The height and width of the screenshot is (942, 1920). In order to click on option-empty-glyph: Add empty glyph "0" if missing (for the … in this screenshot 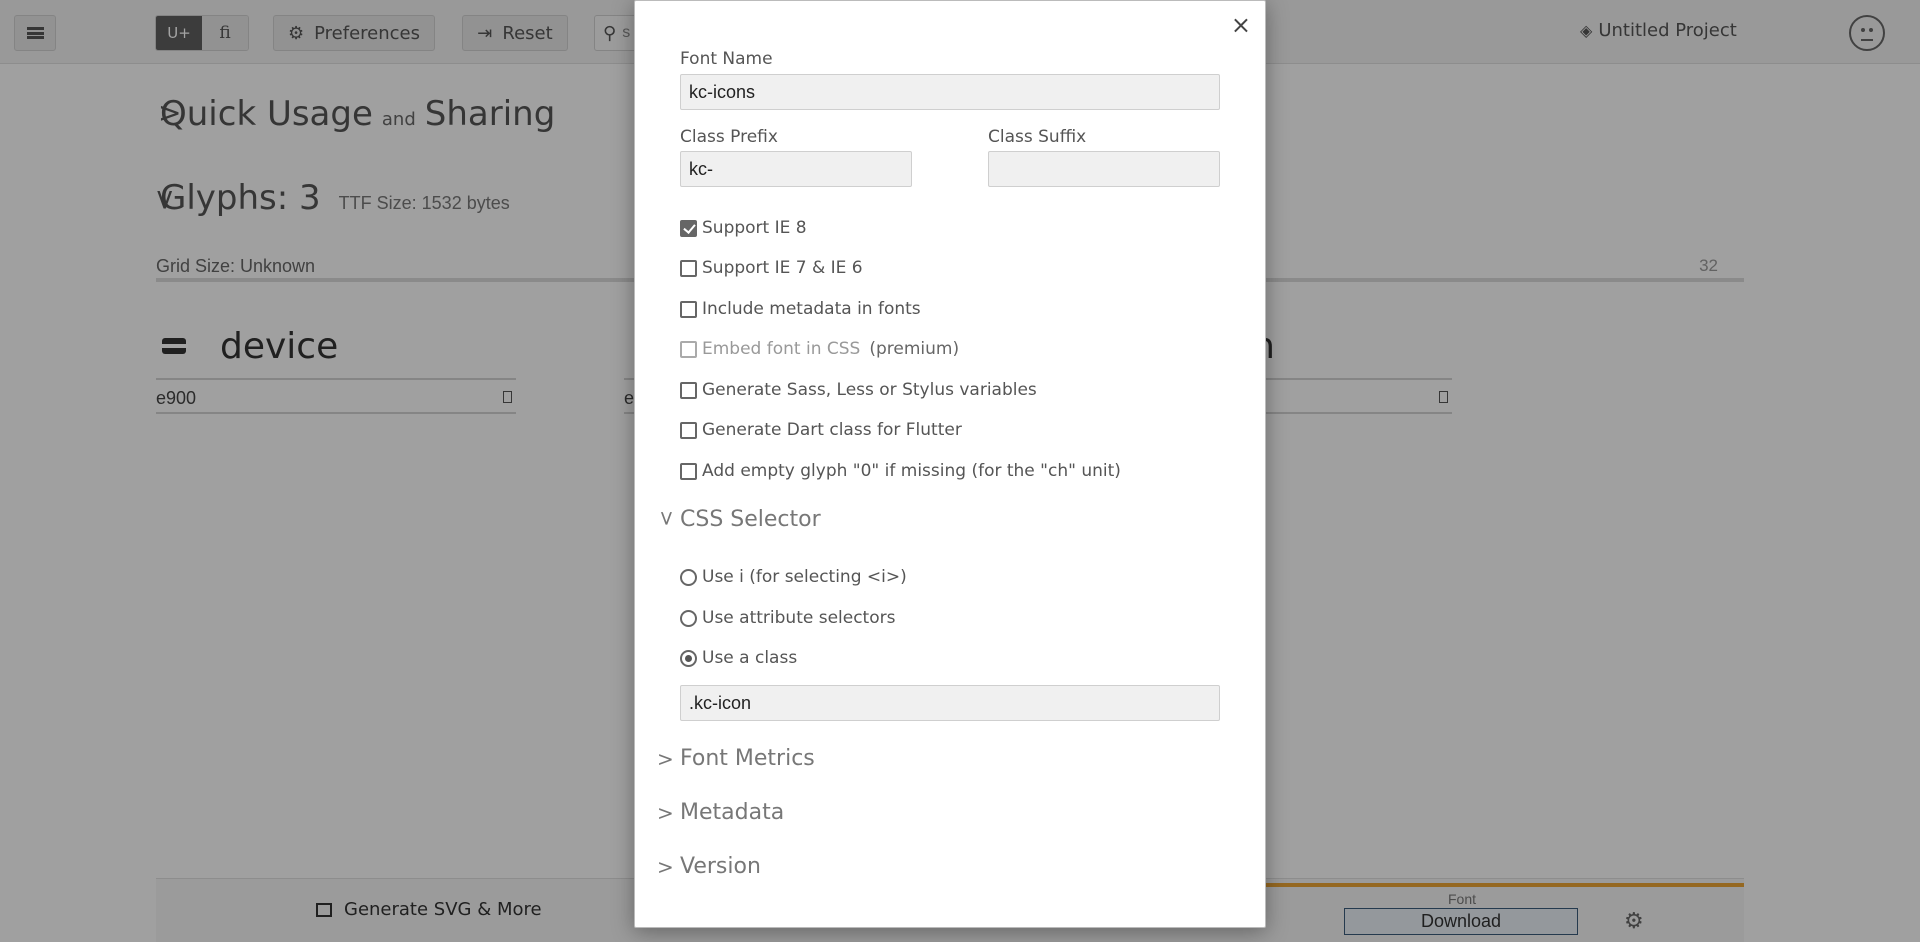, I will do `click(900, 471)`.